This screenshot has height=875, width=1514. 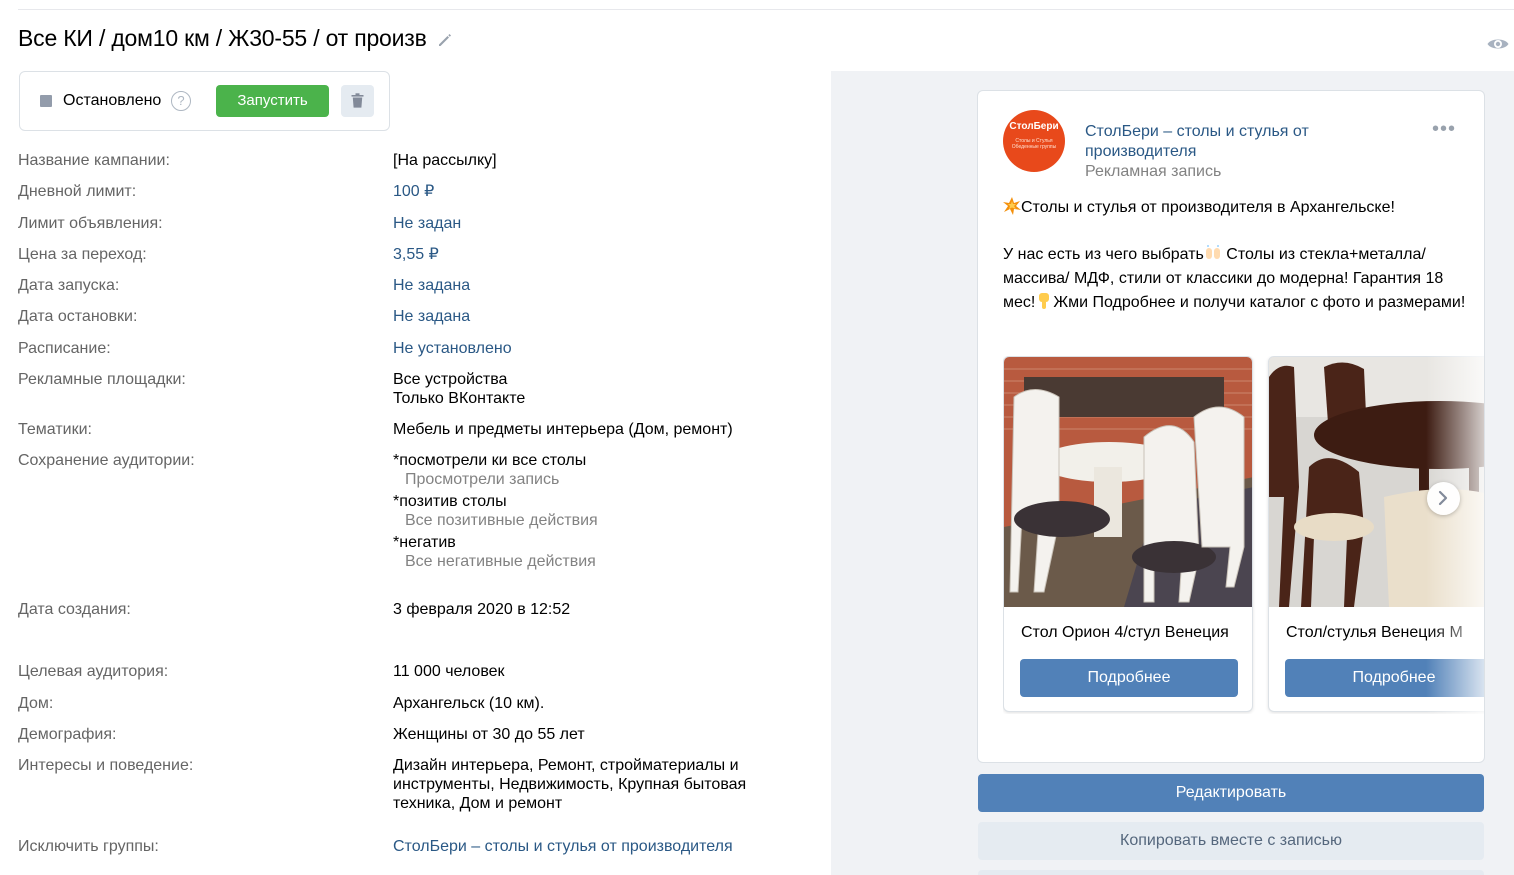 What do you see at coordinates (583, 671) in the screenshot?
I see `detail-value: 11 000 человек` at bounding box center [583, 671].